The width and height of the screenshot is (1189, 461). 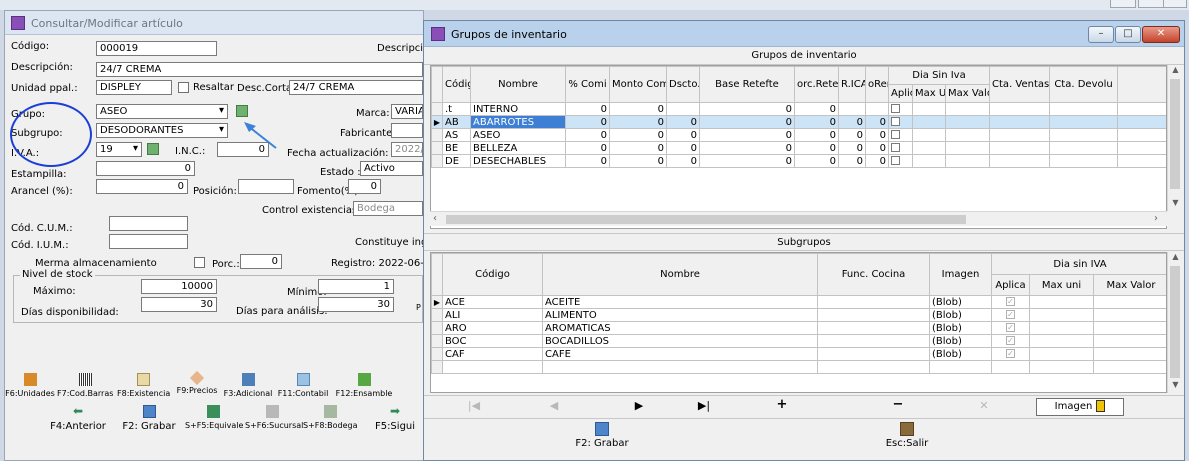 What do you see at coordinates (456, 84) in the screenshot?
I see `col-codigo: Códig` at bounding box center [456, 84].